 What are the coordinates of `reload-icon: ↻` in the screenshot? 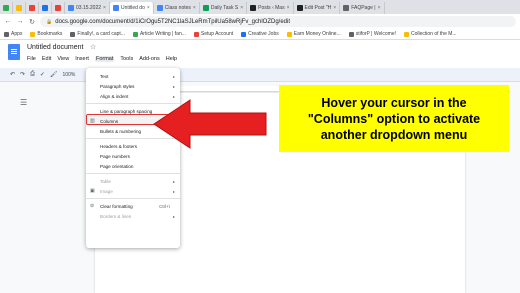 It's located at (32, 22).